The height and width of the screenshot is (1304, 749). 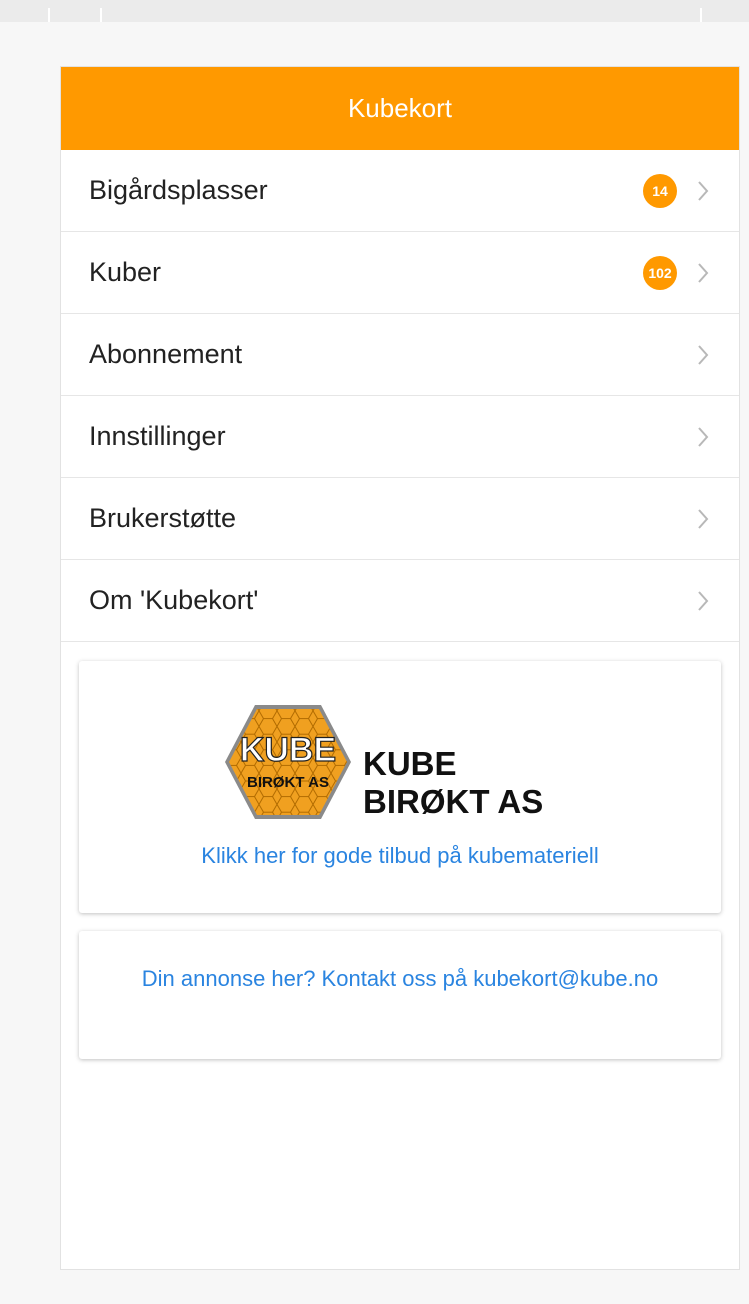 I want to click on menu-item-label: Om 'Kubekort', so click(x=174, y=600).